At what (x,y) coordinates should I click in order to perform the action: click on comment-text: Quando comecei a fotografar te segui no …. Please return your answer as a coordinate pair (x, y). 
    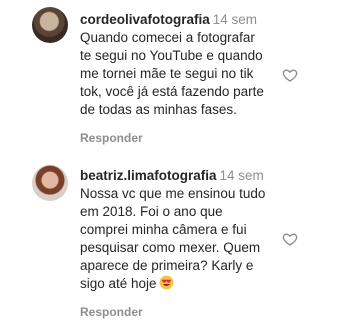
    Looking at the image, I should click on (172, 73).